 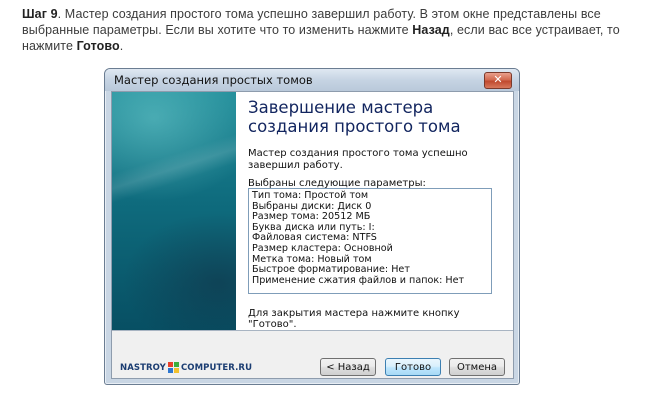 I want to click on param-line: Размер кластера: Основной, so click(x=322, y=248).